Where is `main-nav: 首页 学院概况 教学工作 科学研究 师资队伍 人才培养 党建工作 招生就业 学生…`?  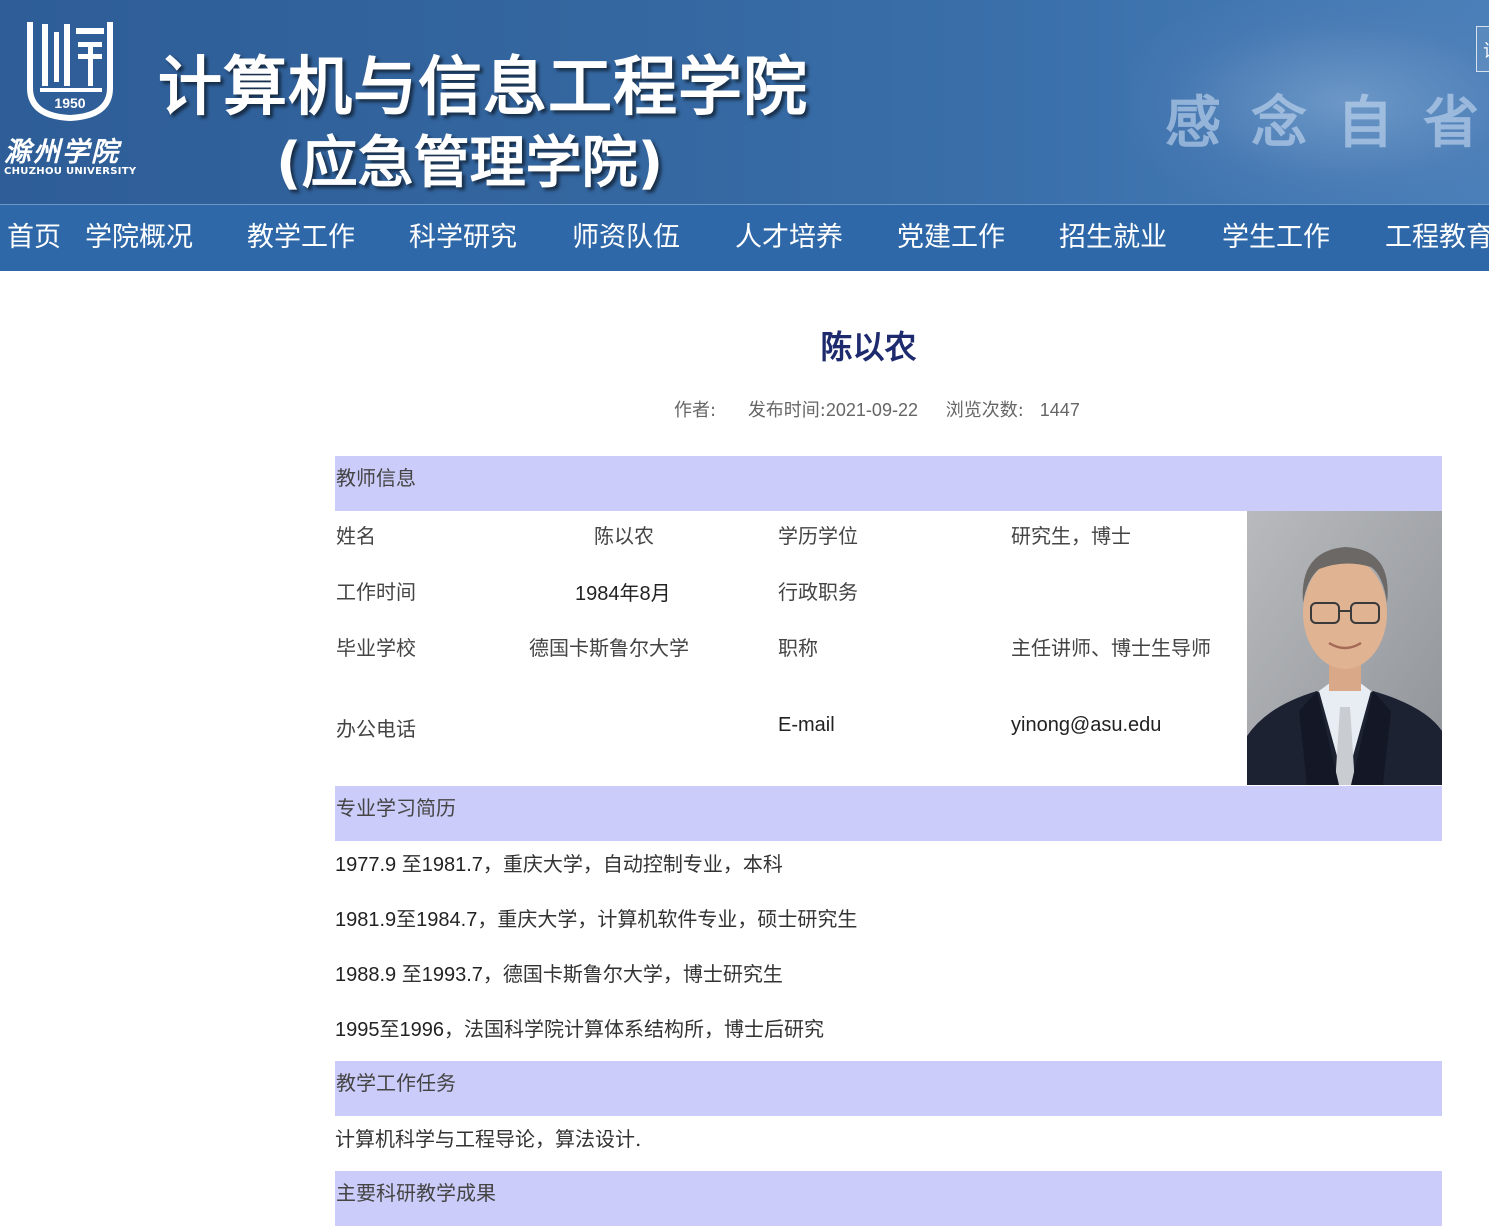
main-nav: 首页 学院概况 教学工作 科学研究 师资队伍 人才培养 党建工作 招生就业 学生… is located at coordinates (744, 237).